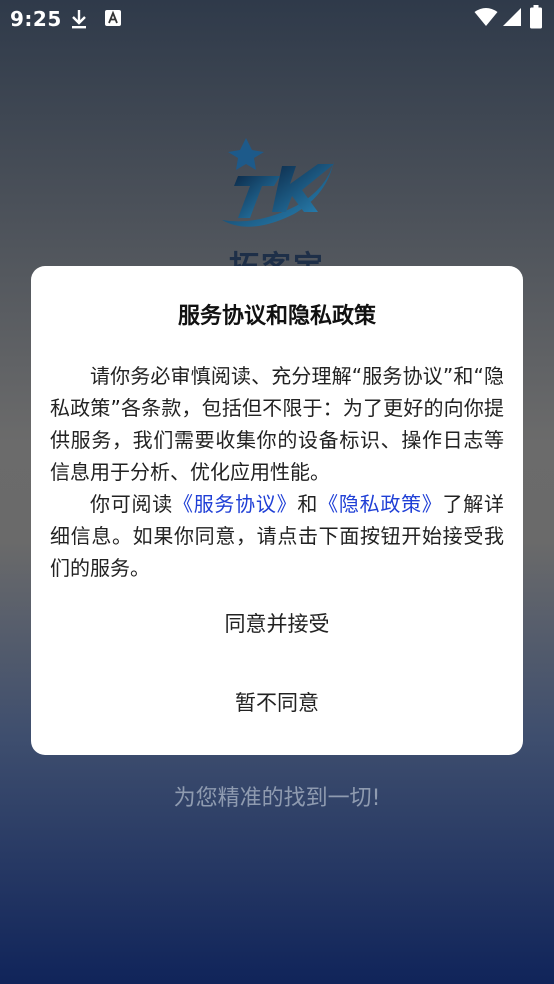 This screenshot has height=984, width=554. I want to click on app-logo, so click(278, 182).